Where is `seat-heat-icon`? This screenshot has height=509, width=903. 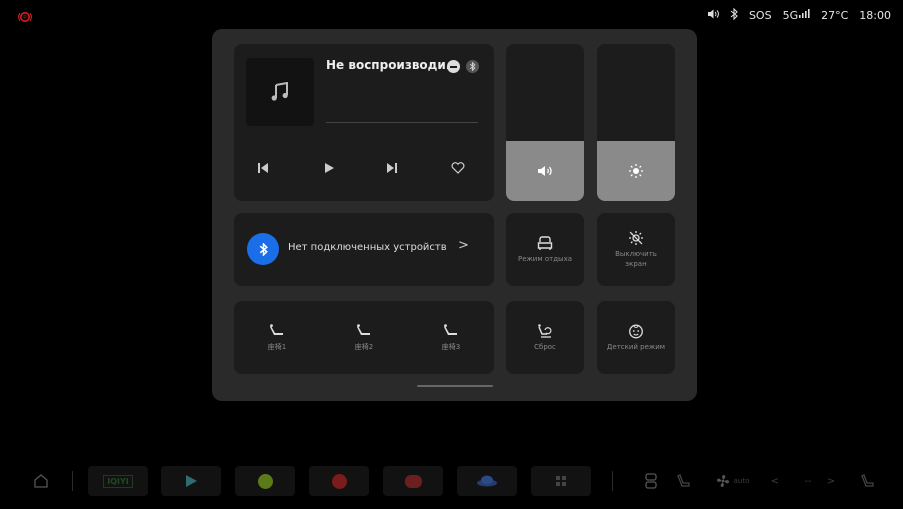
seat-heat-icon is located at coordinates (683, 480).